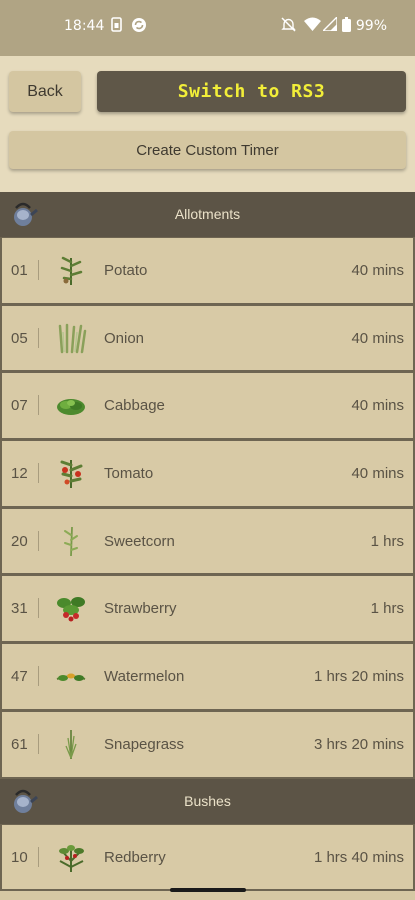  I want to click on list-item: 61 Snapegrass 3 hrs 20 mins, so click(207, 744).